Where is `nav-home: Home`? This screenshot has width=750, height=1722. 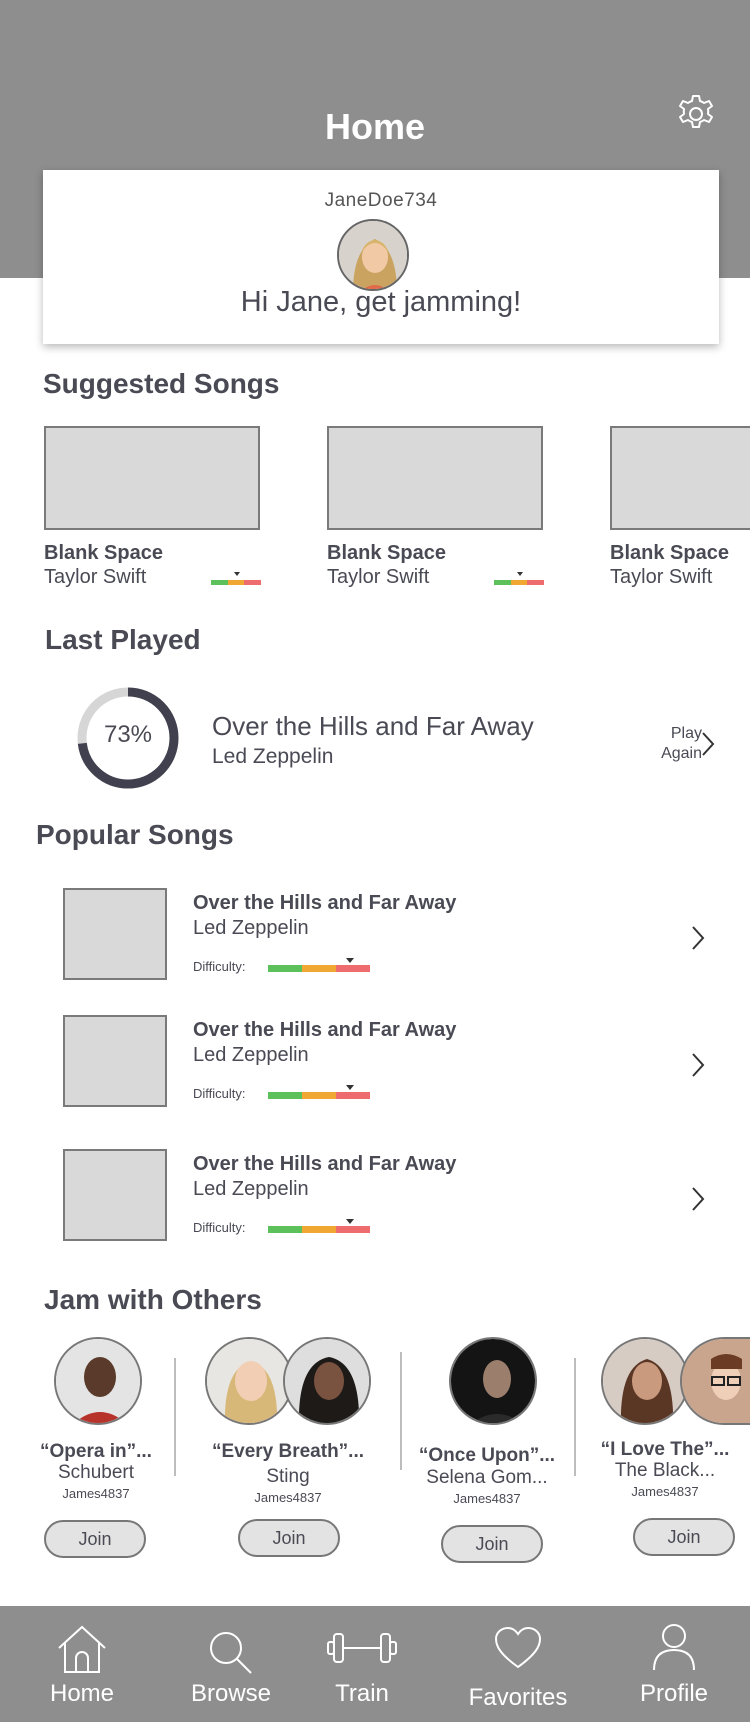
nav-home: Home is located at coordinates (82, 1664).